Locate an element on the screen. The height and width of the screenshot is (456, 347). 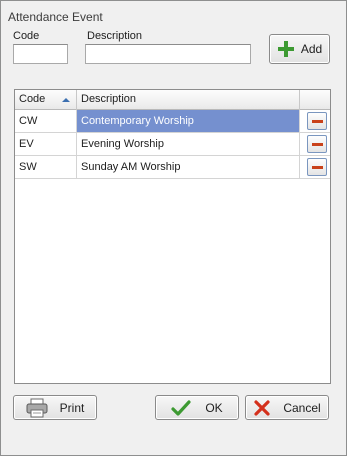
add-button-label: Add is located at coordinates (311, 49).